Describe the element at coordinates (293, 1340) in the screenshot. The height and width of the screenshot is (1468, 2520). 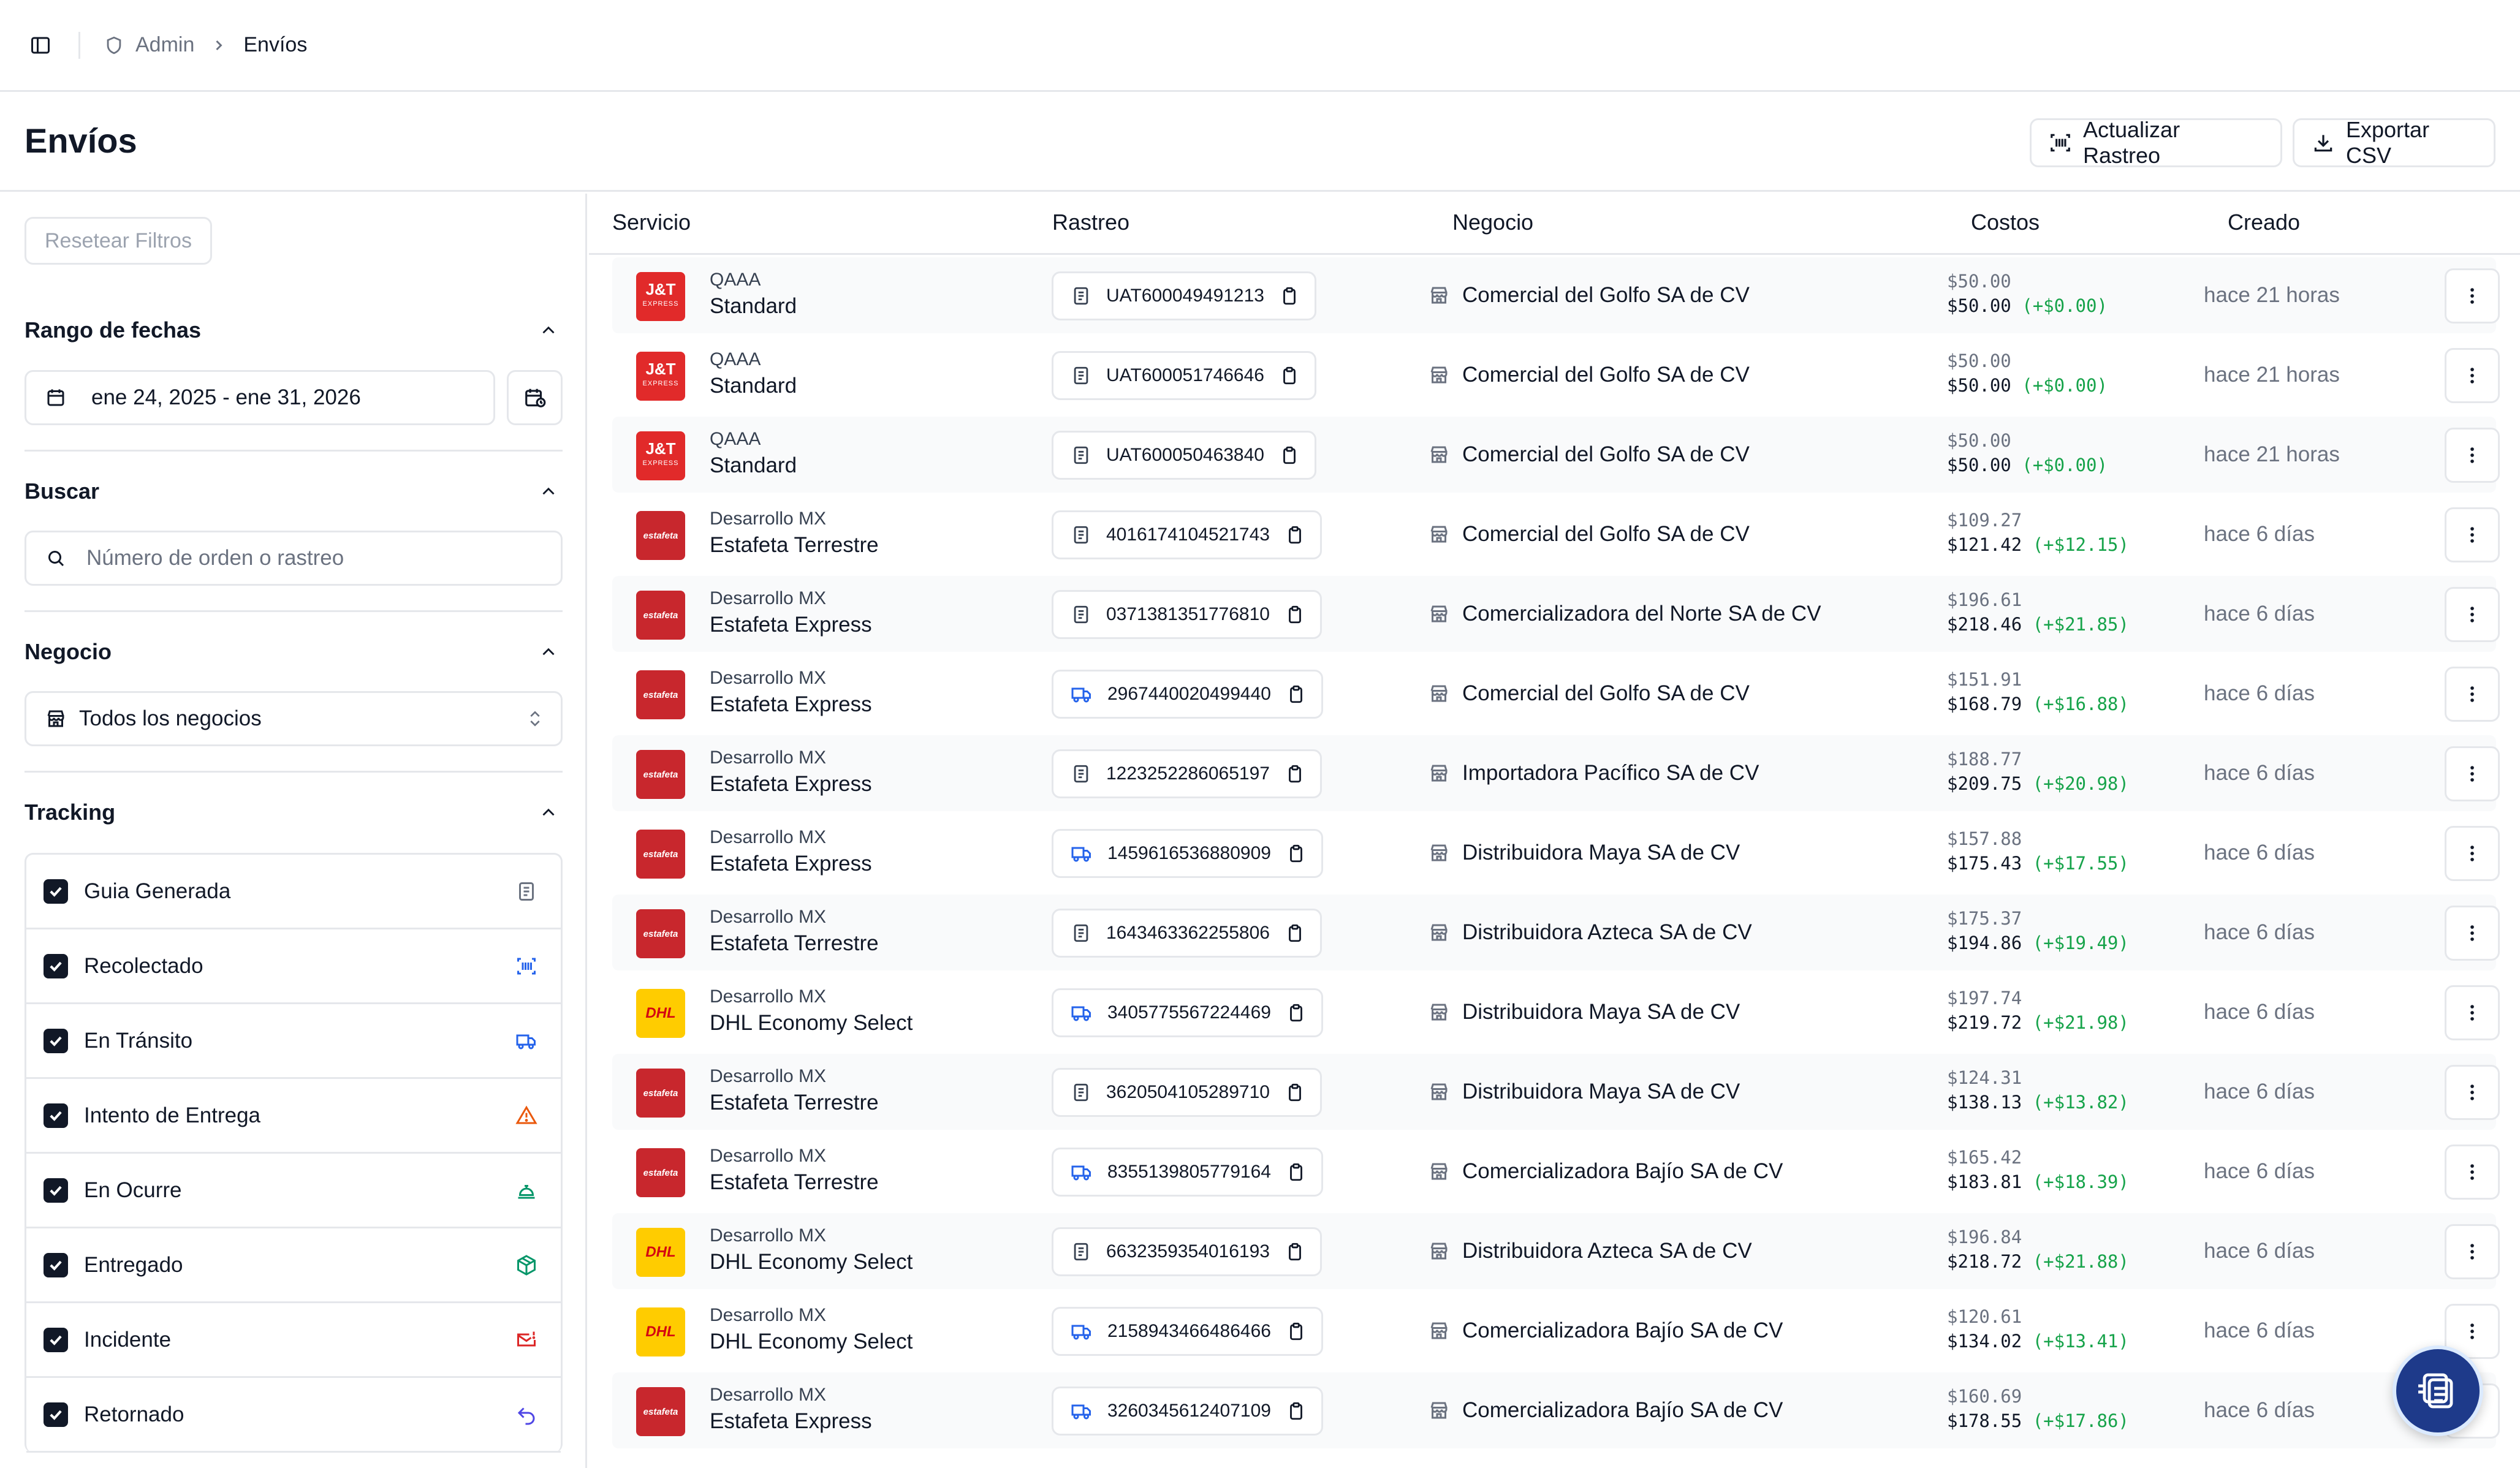
I see `tracking-status-item: Incidente` at that location.